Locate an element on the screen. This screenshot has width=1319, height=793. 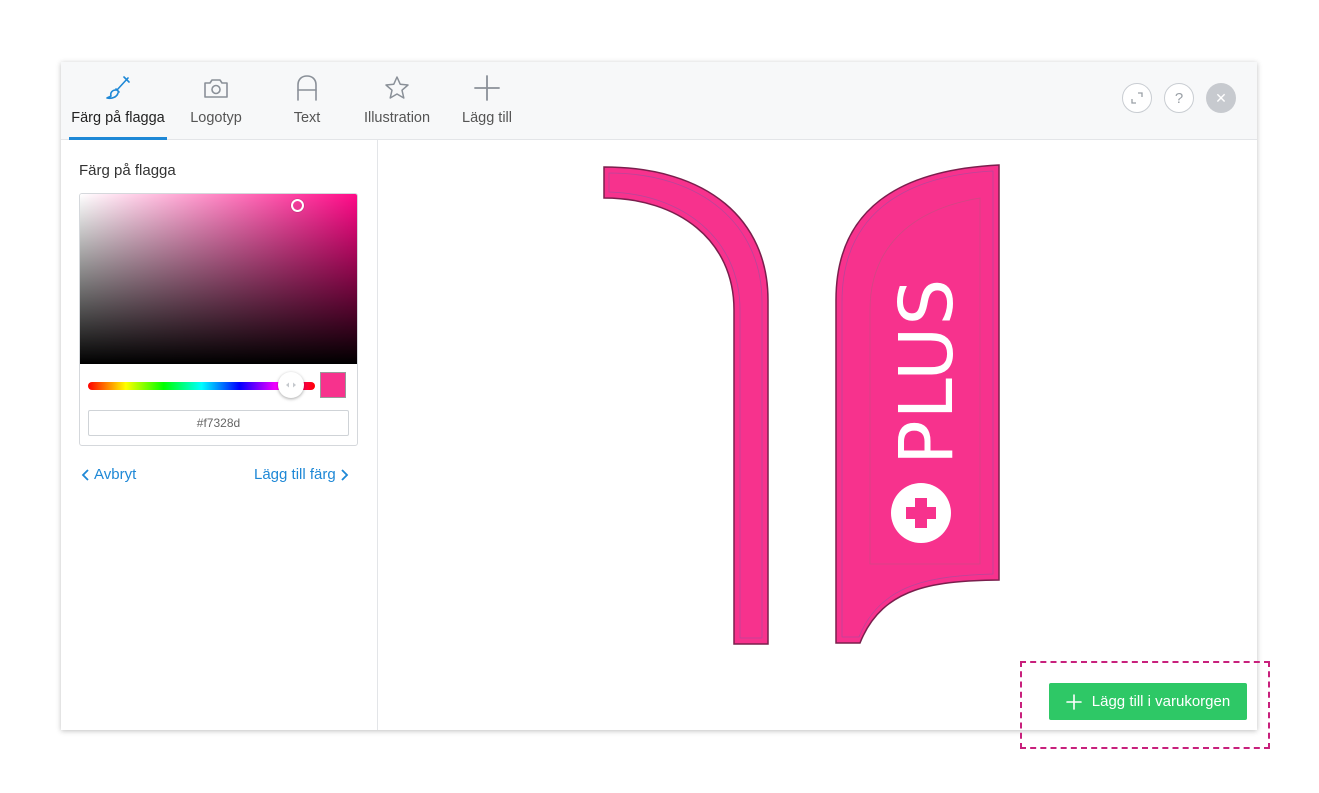
star-icon is located at coordinates (397, 88).